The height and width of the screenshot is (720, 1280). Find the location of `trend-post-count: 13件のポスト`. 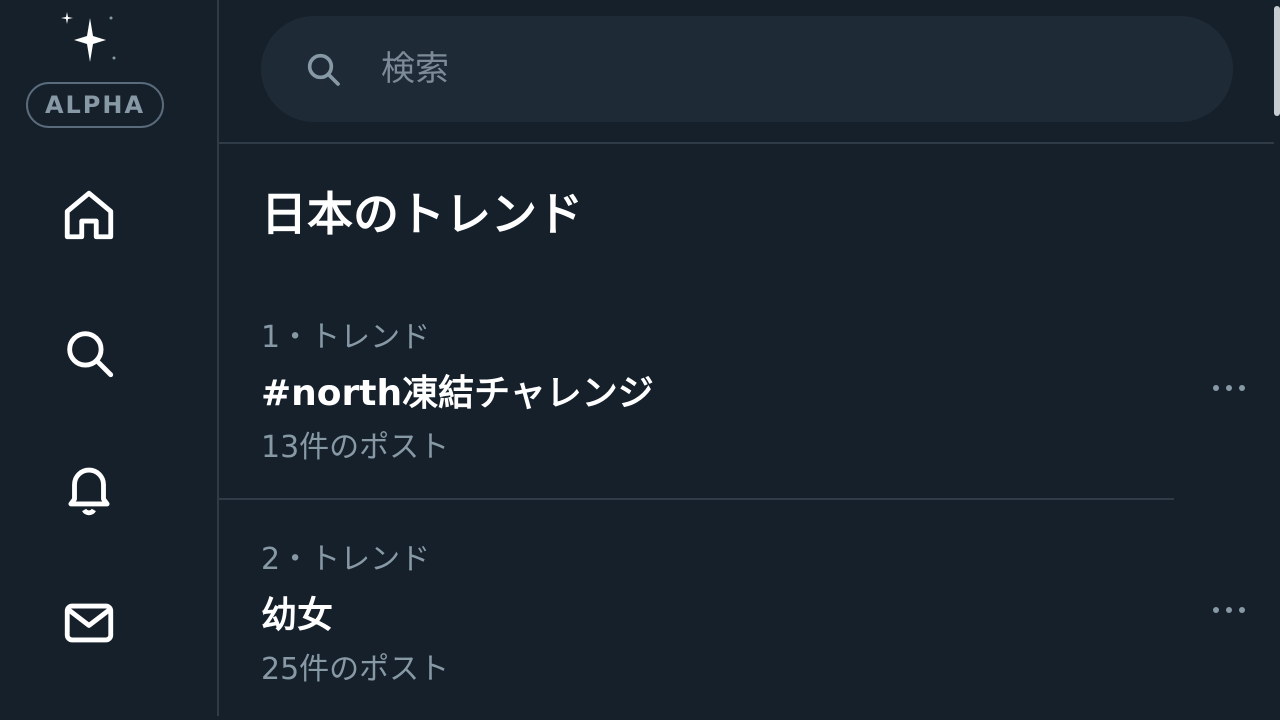

trend-post-count: 13件のポスト is located at coordinates (355, 447).